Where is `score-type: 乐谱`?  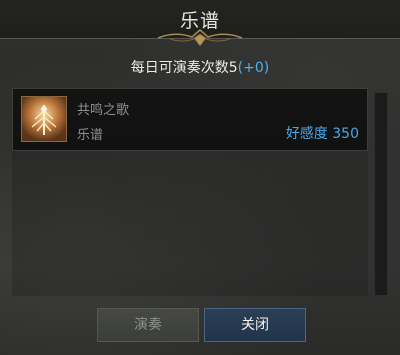 score-type: 乐谱 is located at coordinates (90, 135).